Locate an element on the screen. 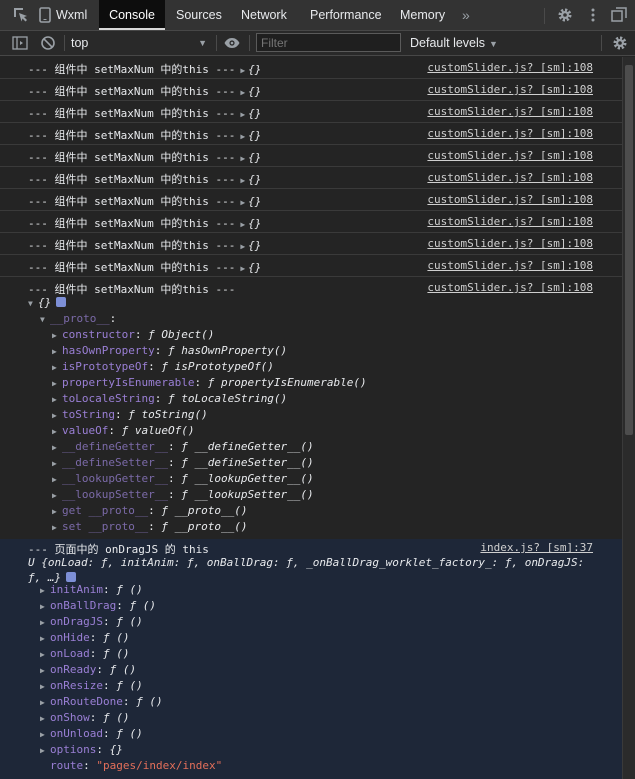 The width and height of the screenshot is (635, 779). object-property: ▶ onHide: ƒ () is located at coordinates (85, 638).